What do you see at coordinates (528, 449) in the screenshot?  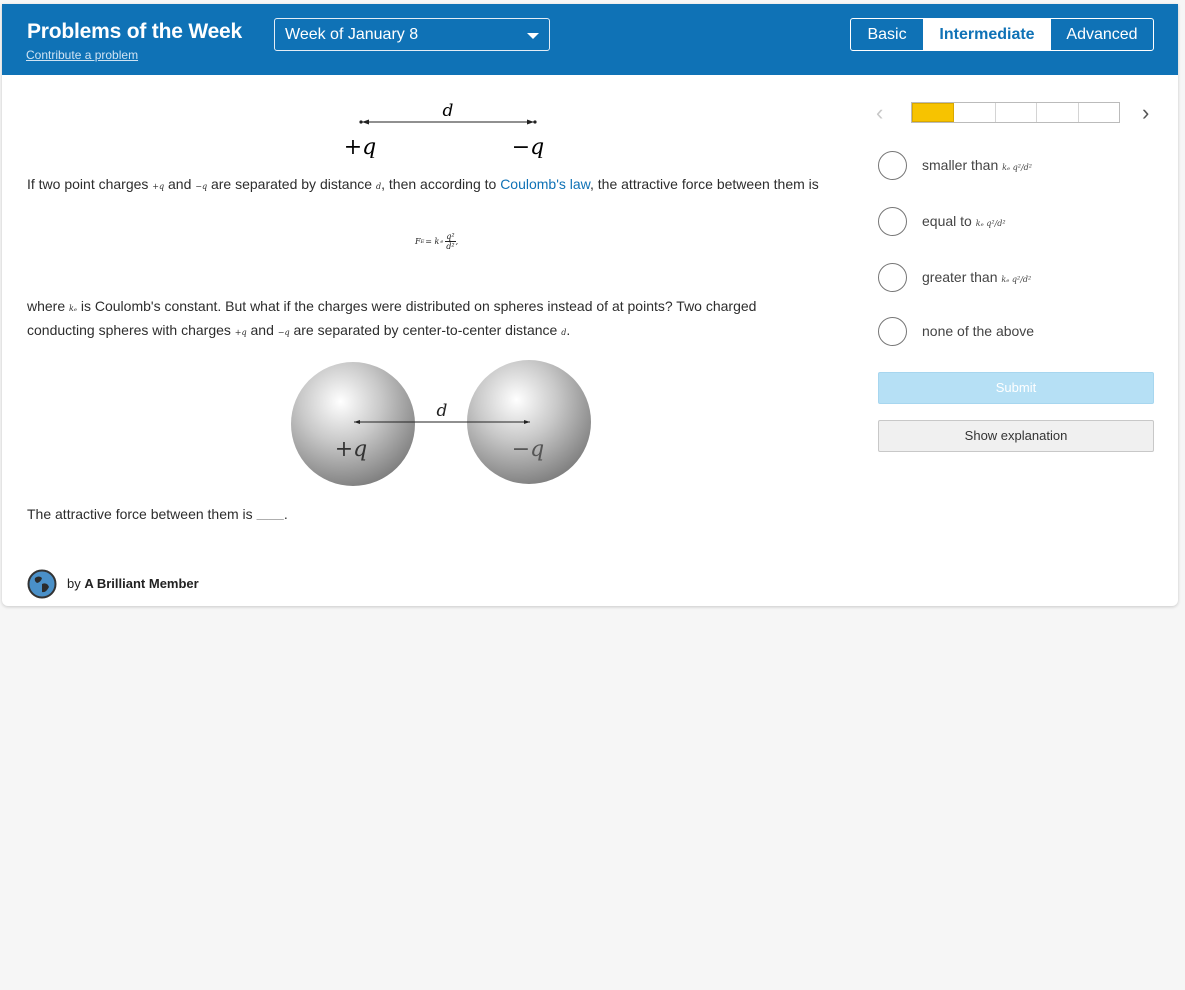 I see `sphere-negative-label: −q` at bounding box center [528, 449].